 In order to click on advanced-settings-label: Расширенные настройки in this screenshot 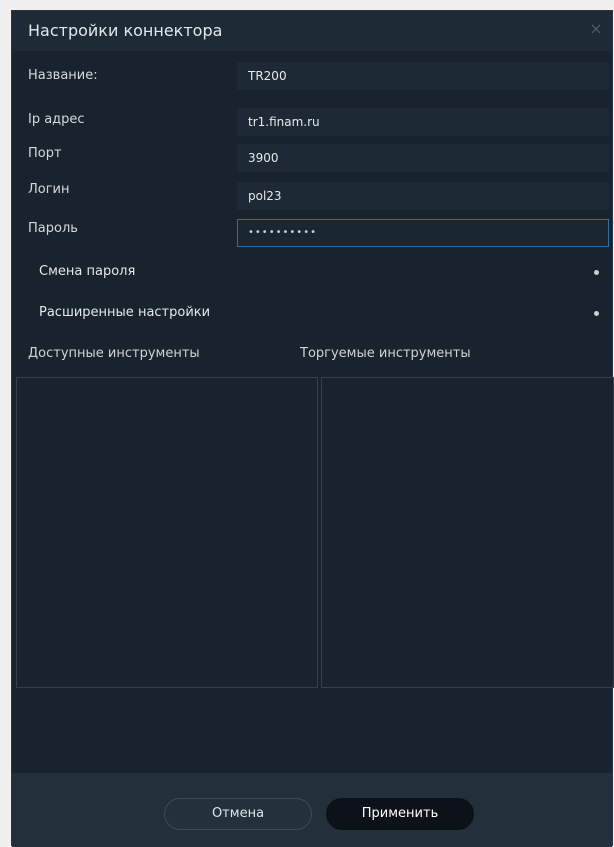, I will do `click(125, 312)`.